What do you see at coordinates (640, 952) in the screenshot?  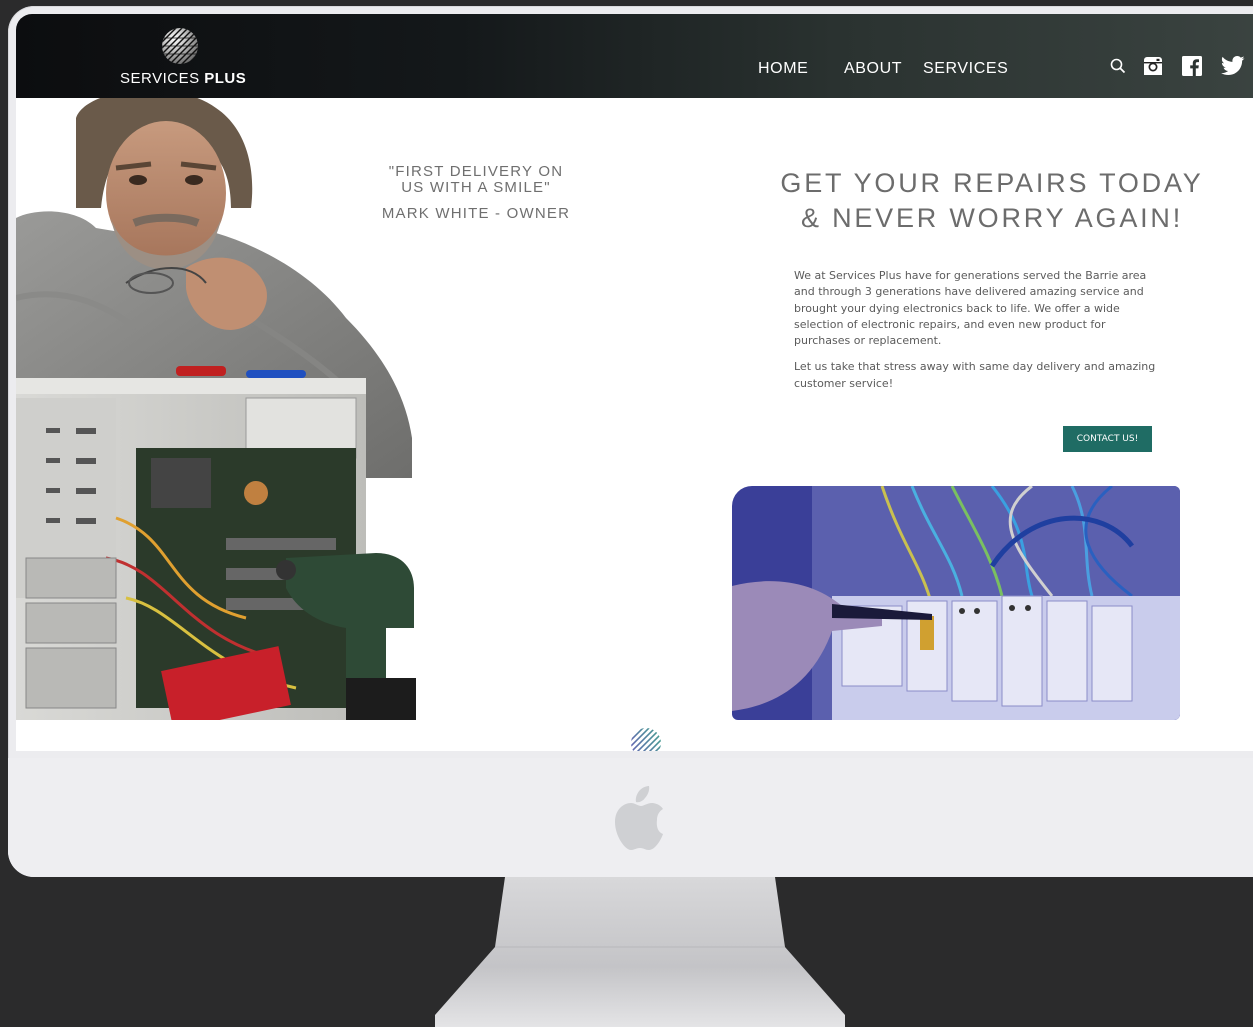 I see `imac-stand` at bounding box center [640, 952].